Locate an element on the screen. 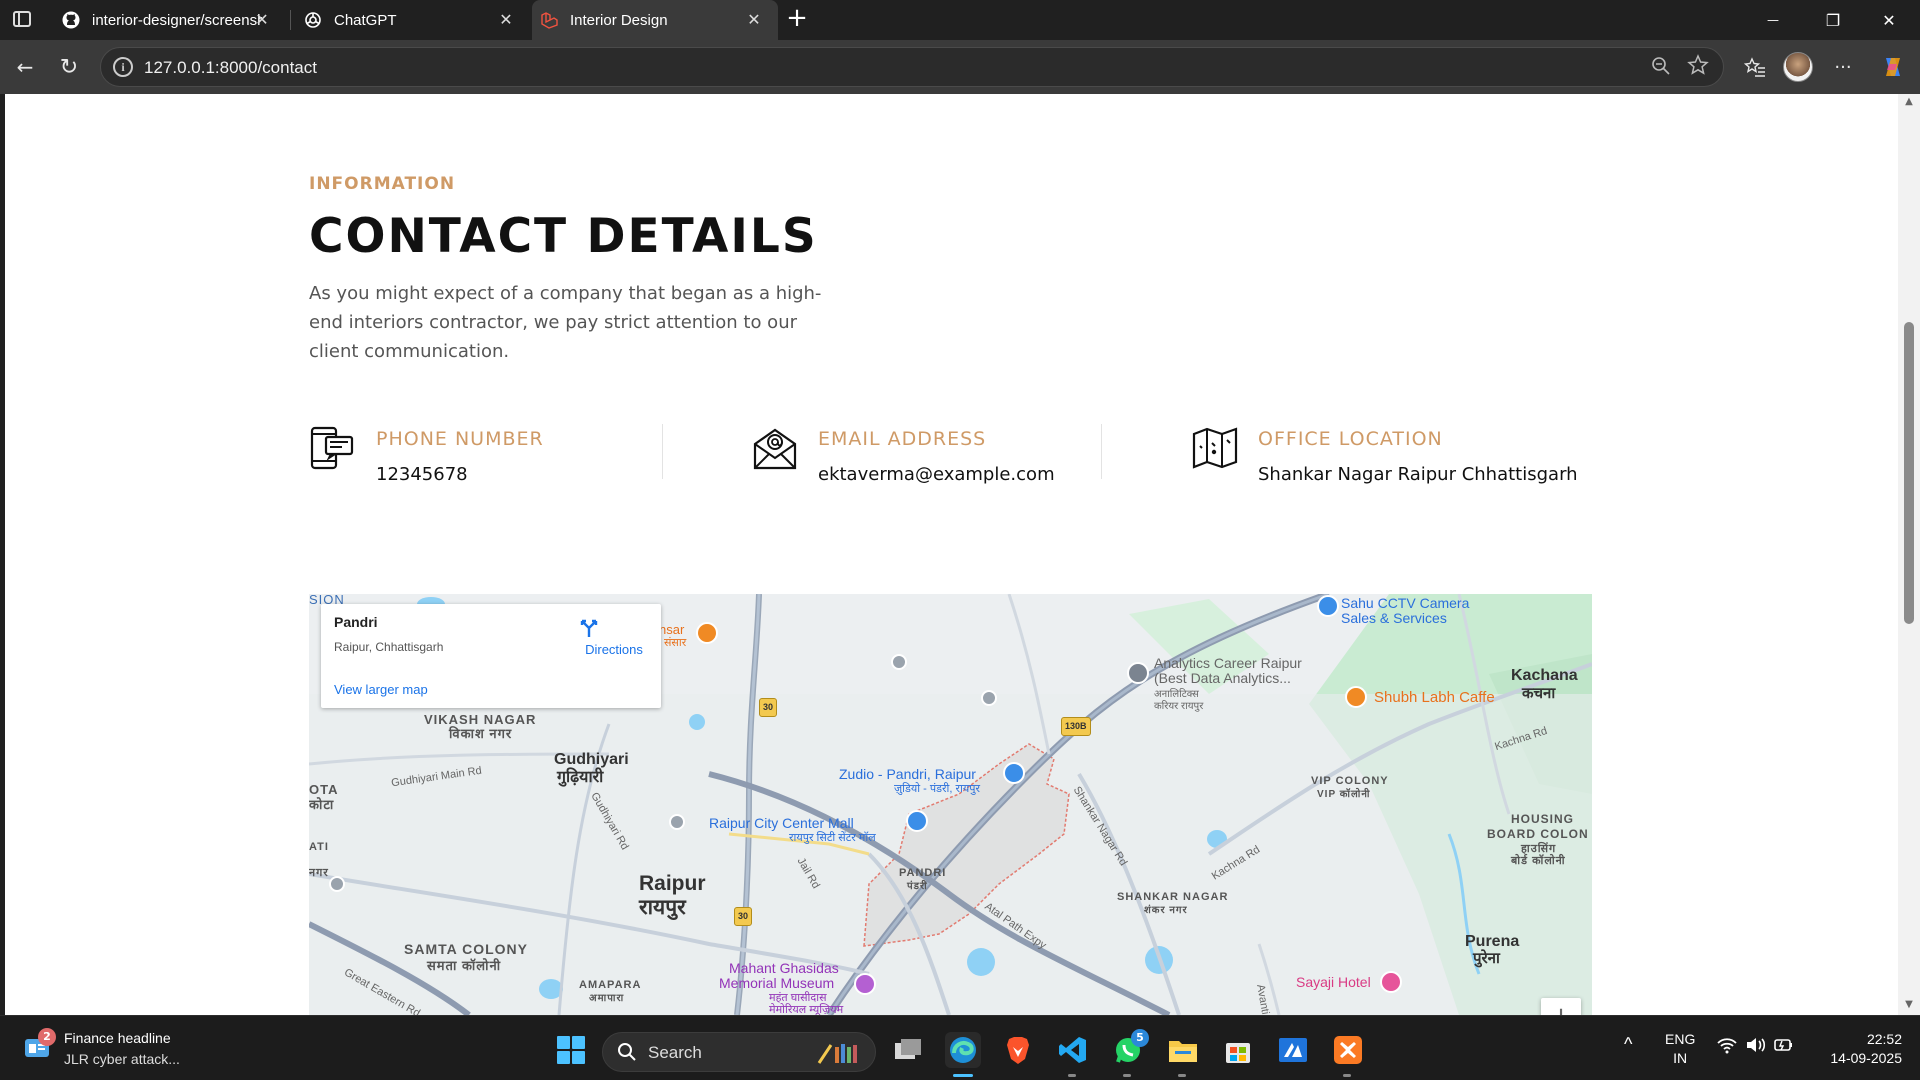  highway-shield: 30 is located at coordinates (768, 707).